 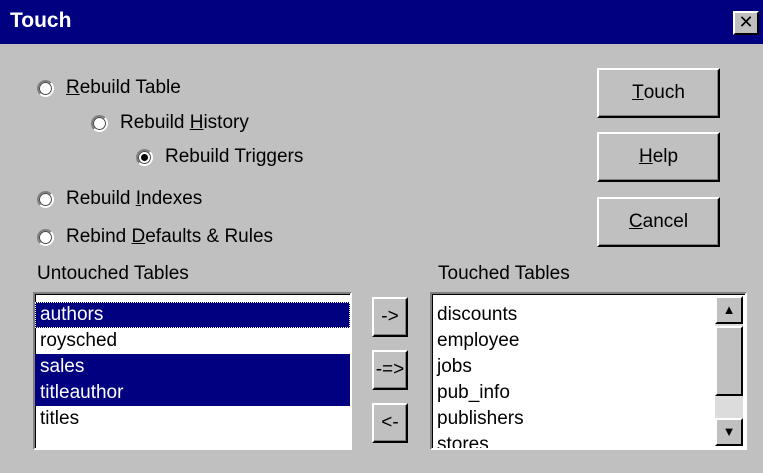 I want to click on list-item: titles, so click(x=192, y=419).